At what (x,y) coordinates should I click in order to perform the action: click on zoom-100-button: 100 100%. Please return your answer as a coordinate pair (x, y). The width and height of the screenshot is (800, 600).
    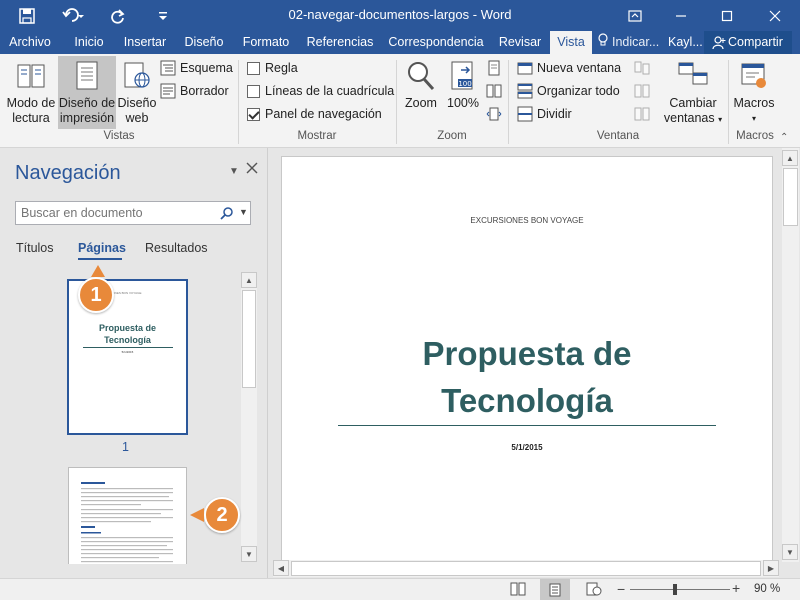
    Looking at the image, I should click on (463, 88).